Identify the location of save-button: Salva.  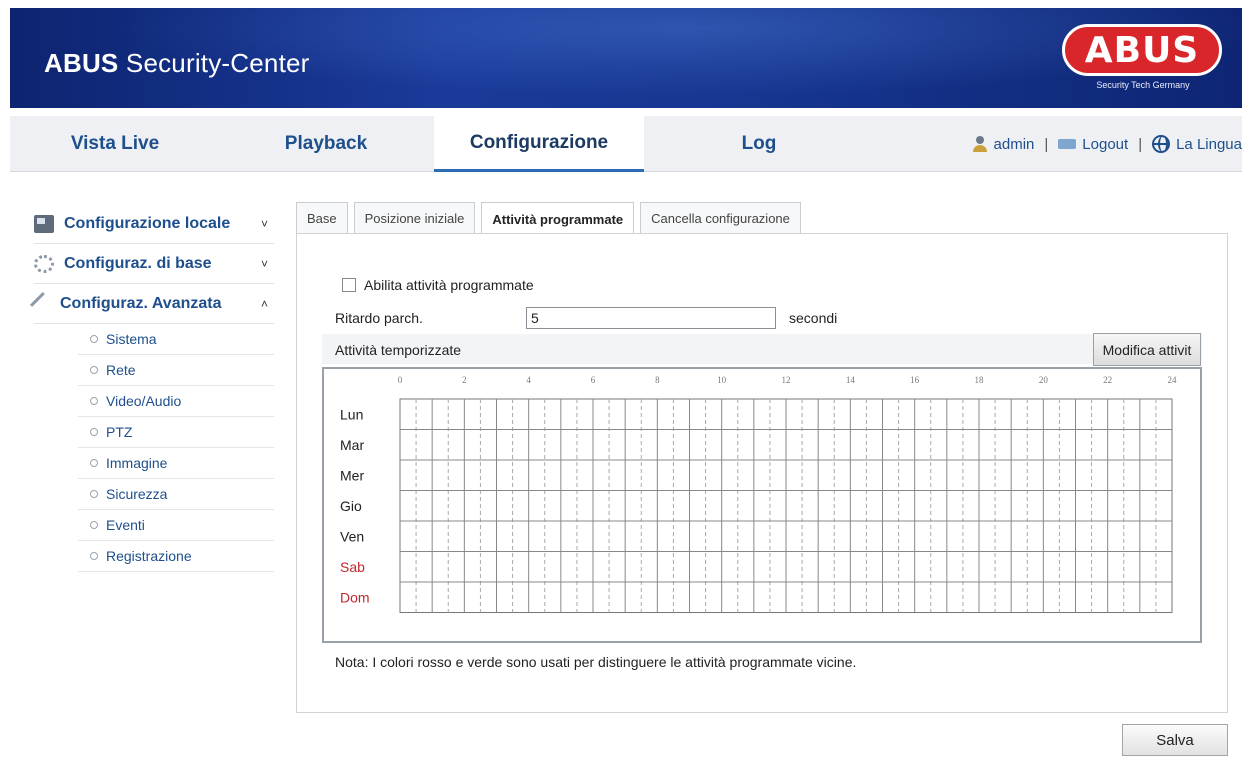
(1175, 740).